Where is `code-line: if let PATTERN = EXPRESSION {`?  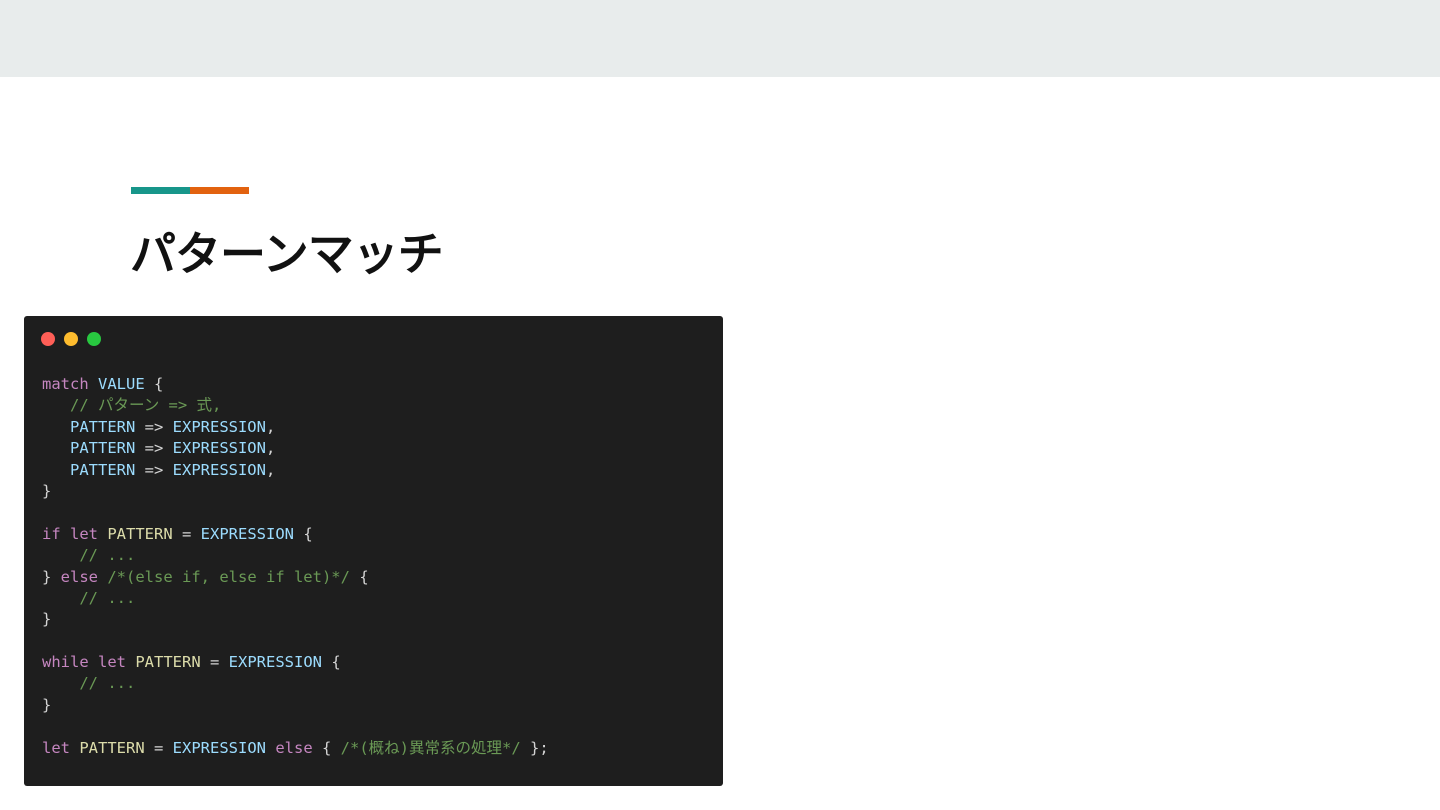
code-line: if let PATTERN = EXPRESSION { is located at coordinates (295, 534).